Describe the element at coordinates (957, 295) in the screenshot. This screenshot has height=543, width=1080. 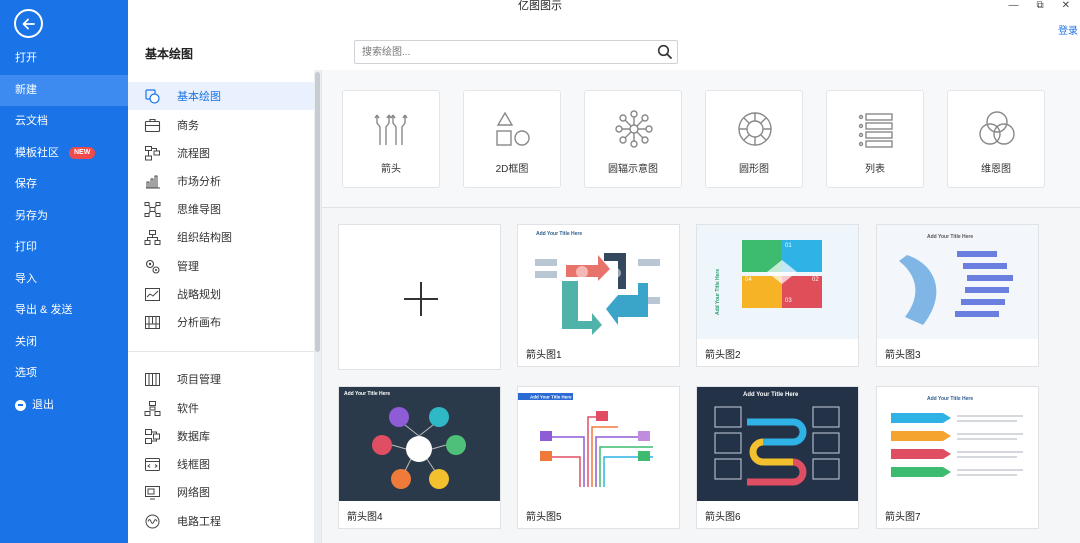
I see `template-card: Add Your Title Here 箭头图3` at that location.